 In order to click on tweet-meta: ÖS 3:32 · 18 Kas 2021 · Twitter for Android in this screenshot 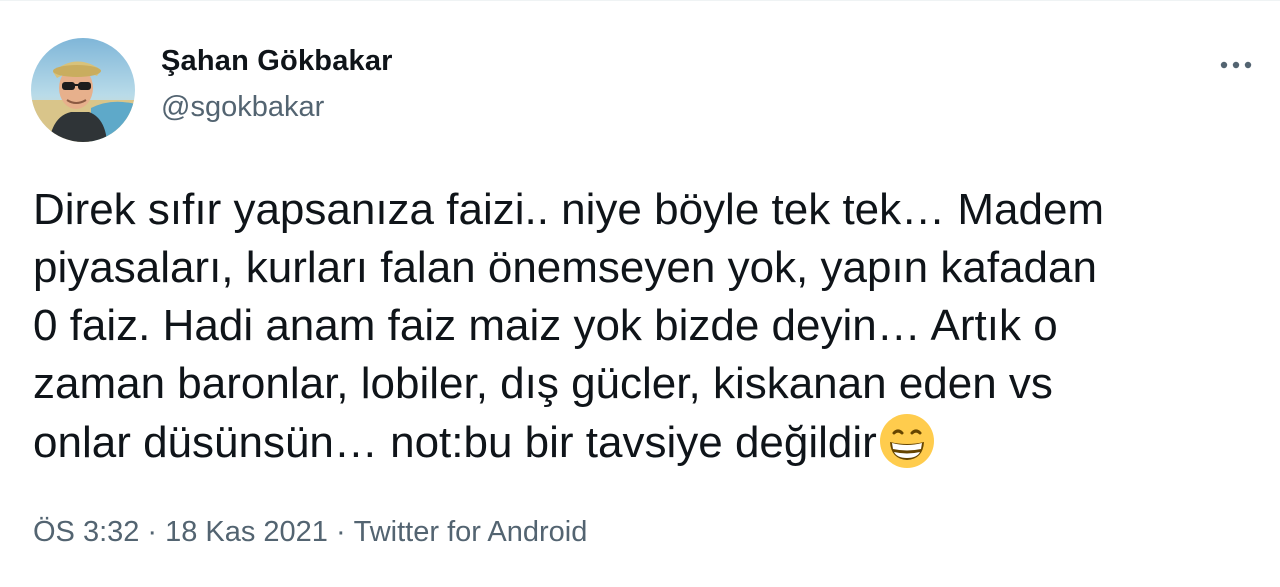, I will do `click(310, 532)`.